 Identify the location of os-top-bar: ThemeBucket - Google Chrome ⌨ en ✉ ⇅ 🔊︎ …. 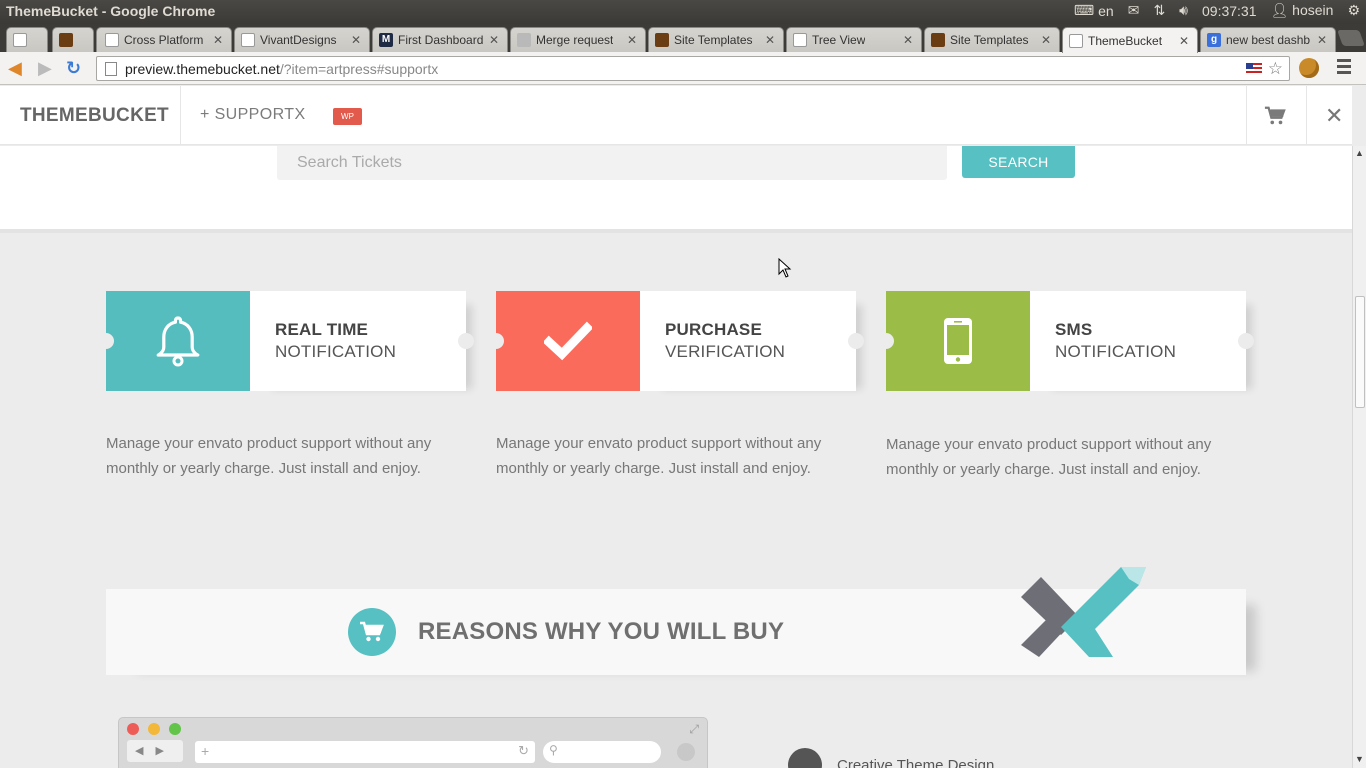
(683, 12).